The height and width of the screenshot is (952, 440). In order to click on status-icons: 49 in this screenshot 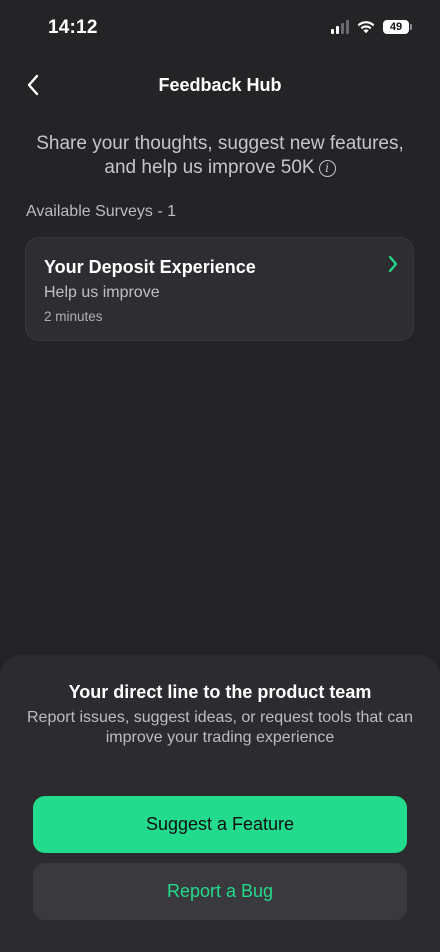, I will do `click(371, 27)`.